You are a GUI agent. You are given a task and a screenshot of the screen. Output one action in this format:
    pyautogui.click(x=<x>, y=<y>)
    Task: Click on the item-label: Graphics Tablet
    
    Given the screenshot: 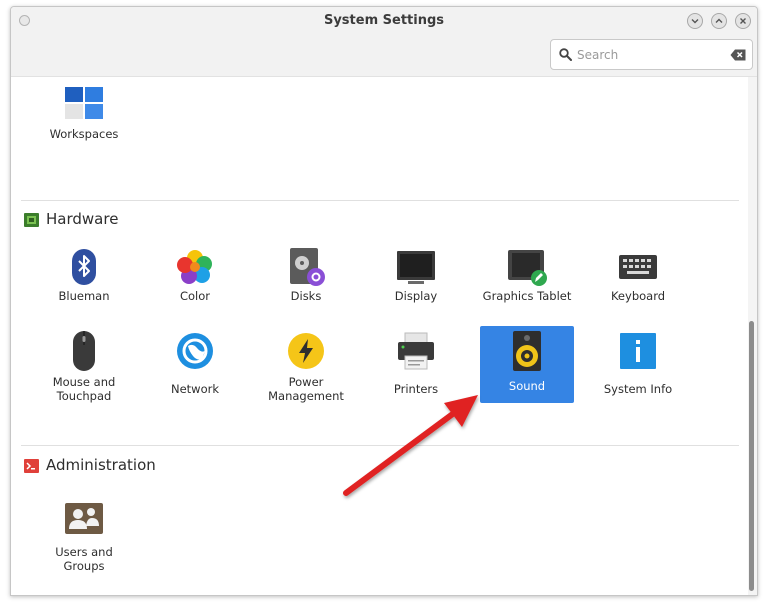 What is the action you would take?
    pyautogui.click(x=527, y=296)
    